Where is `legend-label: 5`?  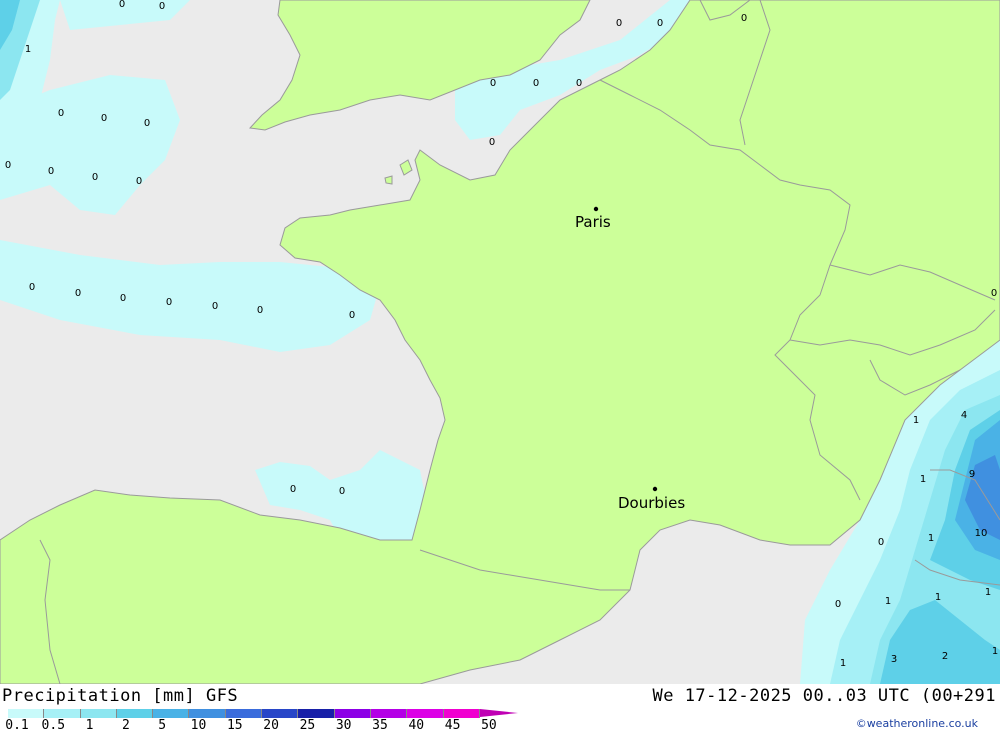
legend-label: 5 is located at coordinates (162, 725).